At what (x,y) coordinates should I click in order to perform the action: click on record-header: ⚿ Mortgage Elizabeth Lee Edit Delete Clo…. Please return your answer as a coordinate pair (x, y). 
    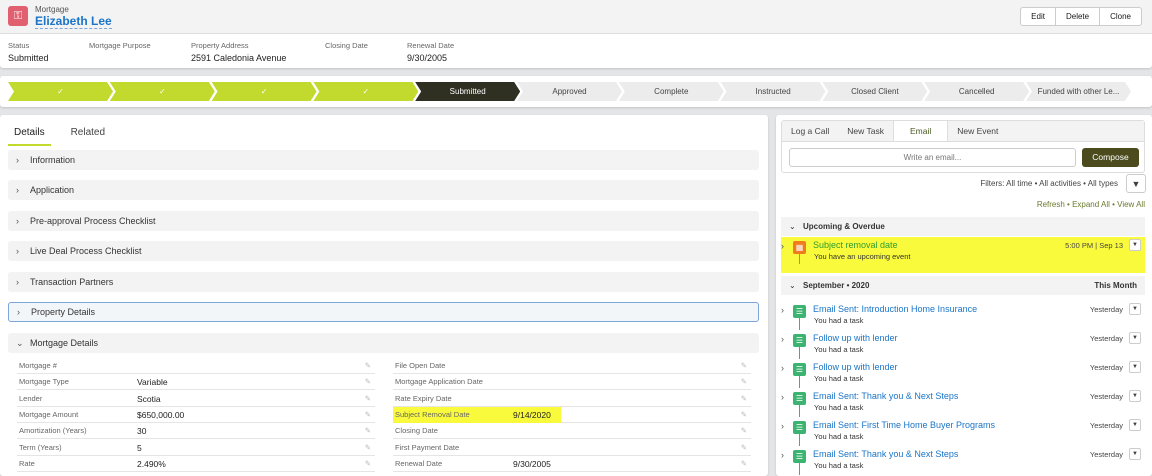
    Looking at the image, I should click on (576, 34).